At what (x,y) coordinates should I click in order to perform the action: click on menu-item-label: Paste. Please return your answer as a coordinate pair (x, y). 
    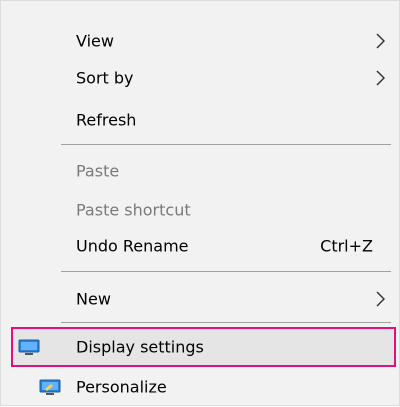
    Looking at the image, I should click on (98, 171).